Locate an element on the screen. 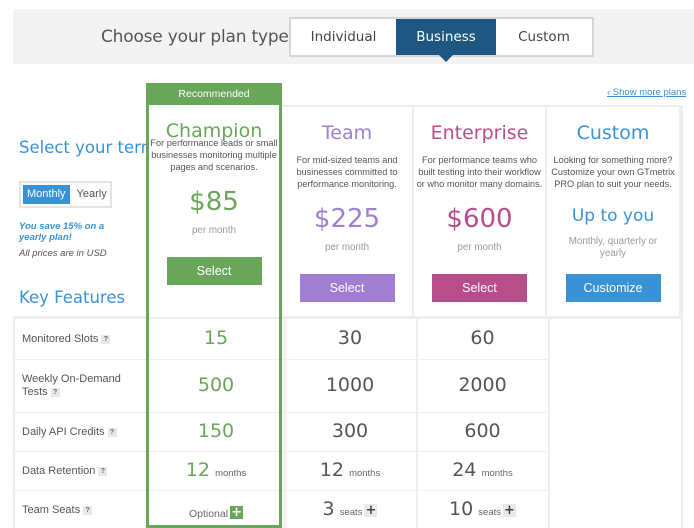  value-number: 1000 is located at coordinates (350, 385).